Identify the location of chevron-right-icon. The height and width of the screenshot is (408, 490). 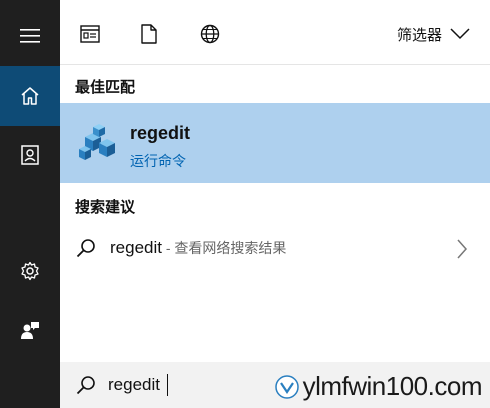
(462, 251).